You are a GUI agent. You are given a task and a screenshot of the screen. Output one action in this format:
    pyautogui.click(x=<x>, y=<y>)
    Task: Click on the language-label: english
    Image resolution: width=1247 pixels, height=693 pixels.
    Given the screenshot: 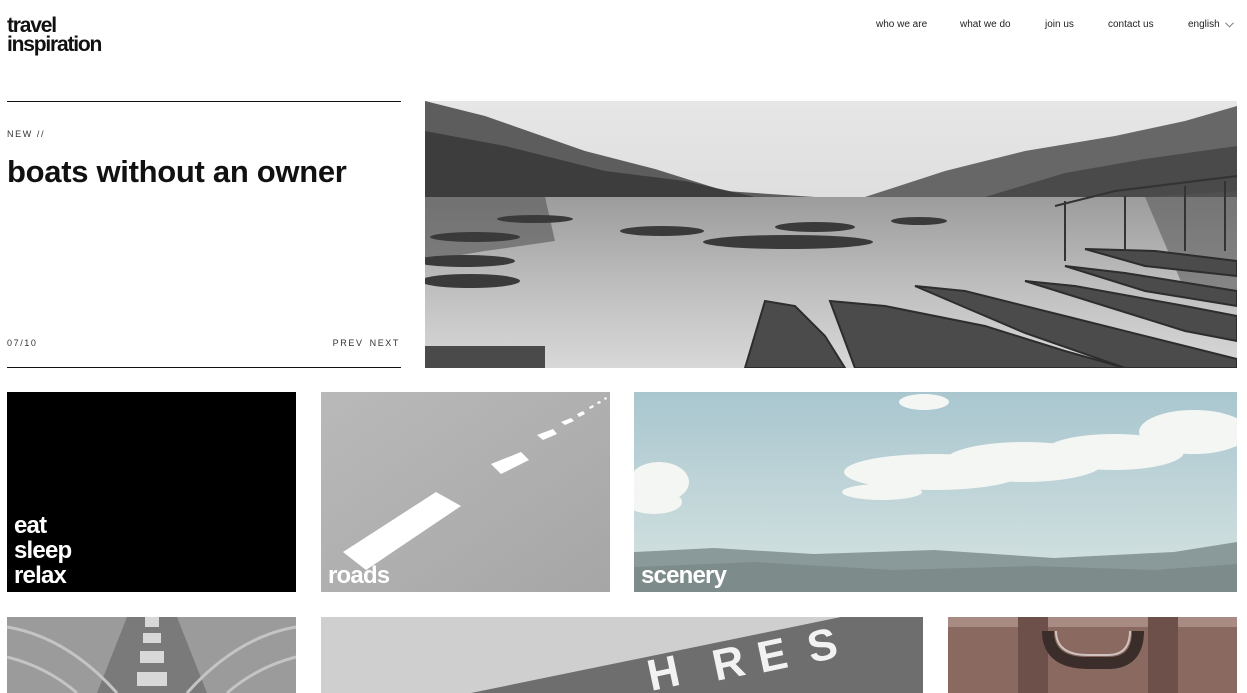 What is the action you would take?
    pyautogui.click(x=1204, y=24)
    